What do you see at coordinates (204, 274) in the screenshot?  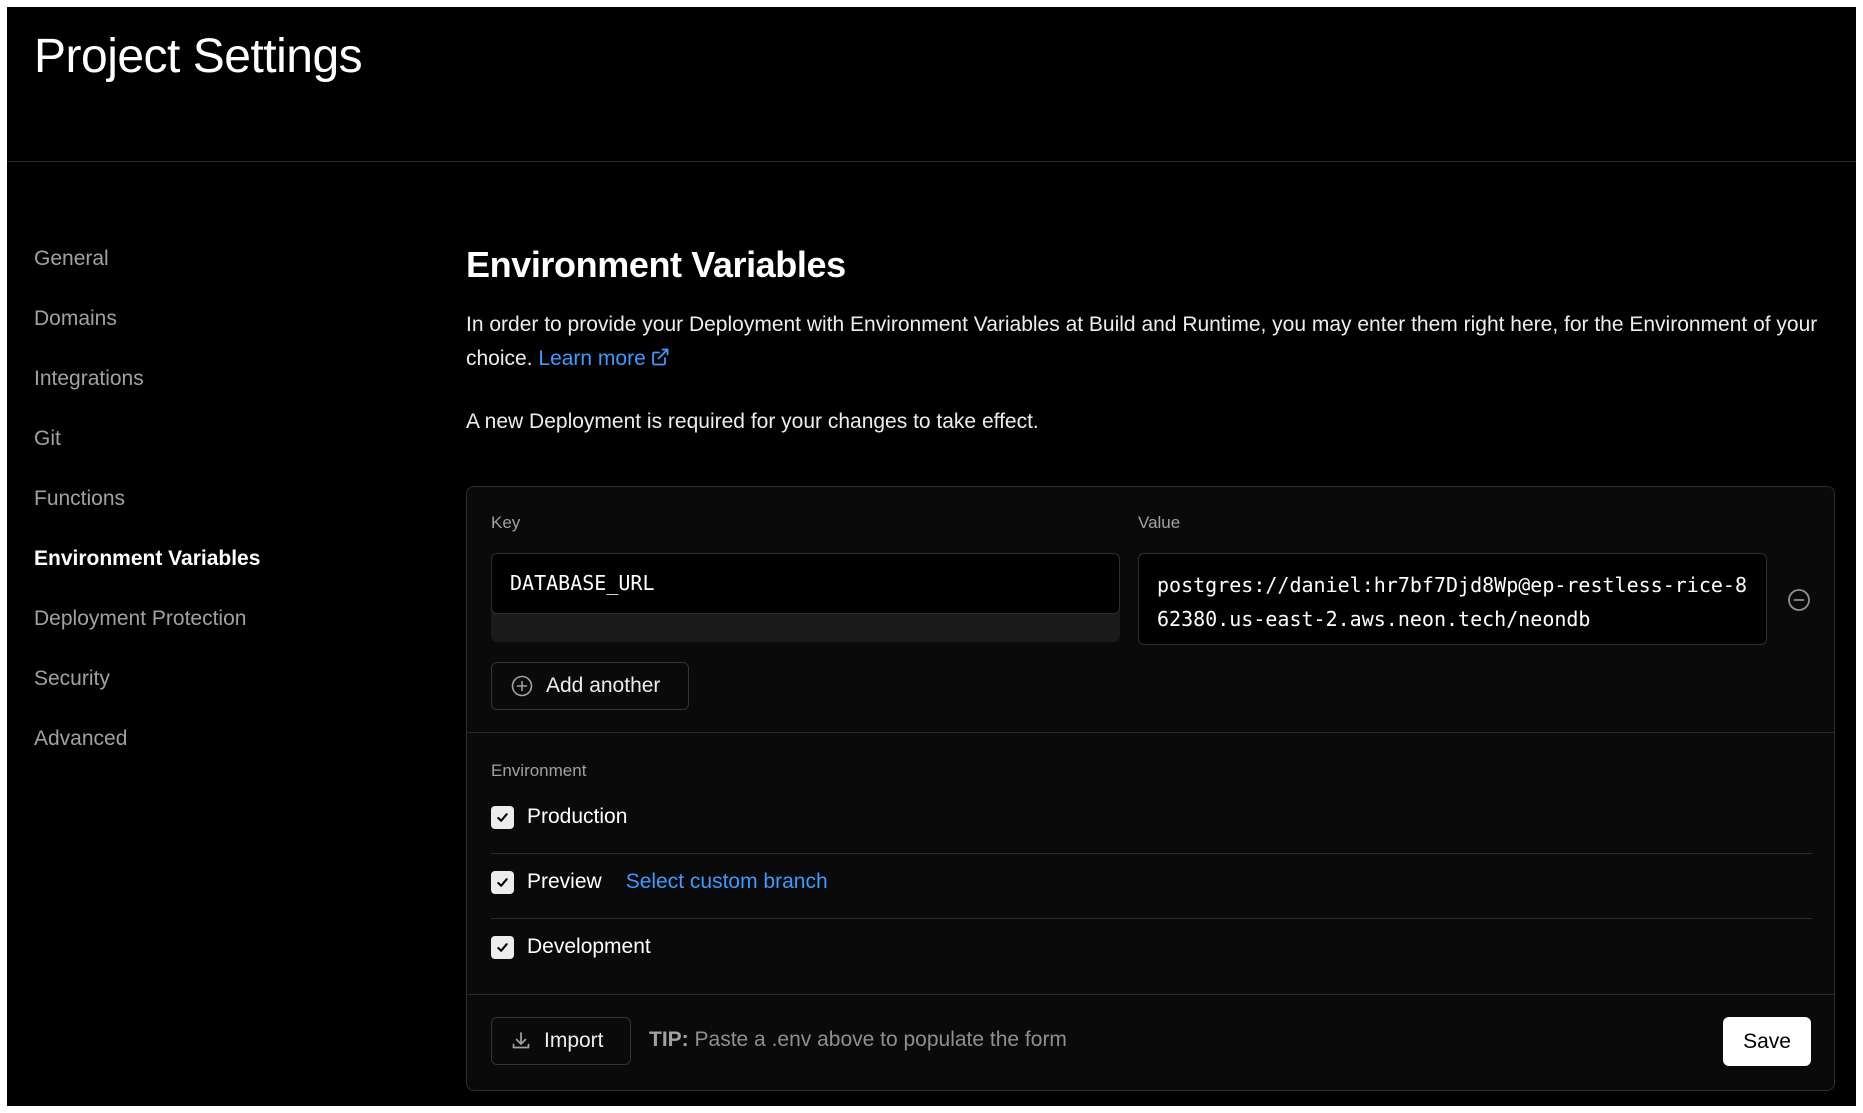 I see `sidebar-item-general: General` at bounding box center [204, 274].